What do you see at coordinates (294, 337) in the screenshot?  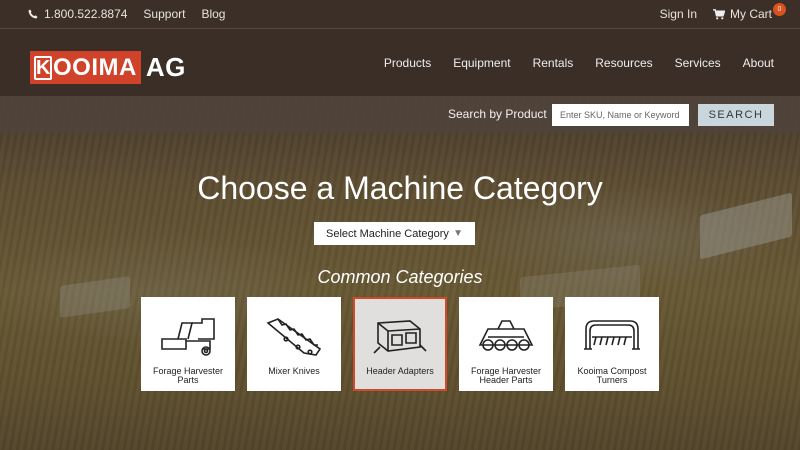 I see `knife-icon` at bounding box center [294, 337].